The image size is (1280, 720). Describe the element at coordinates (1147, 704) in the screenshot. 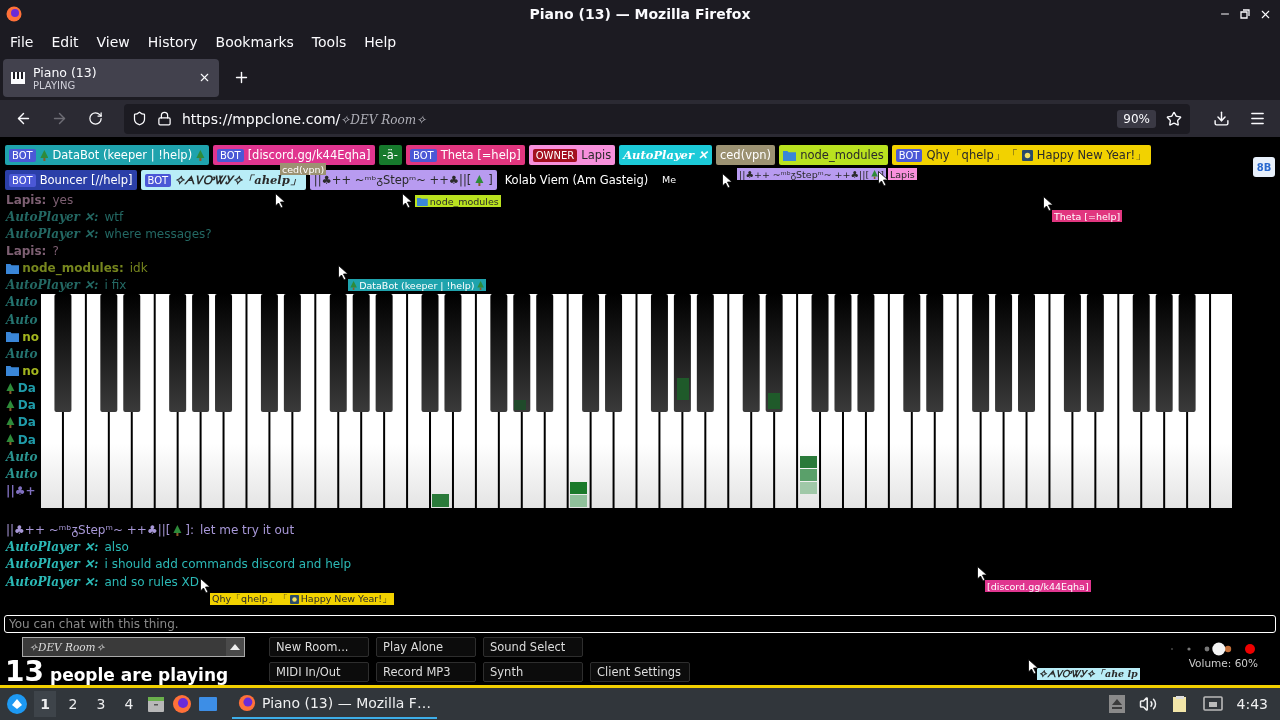

I see `speaker-icon` at that location.